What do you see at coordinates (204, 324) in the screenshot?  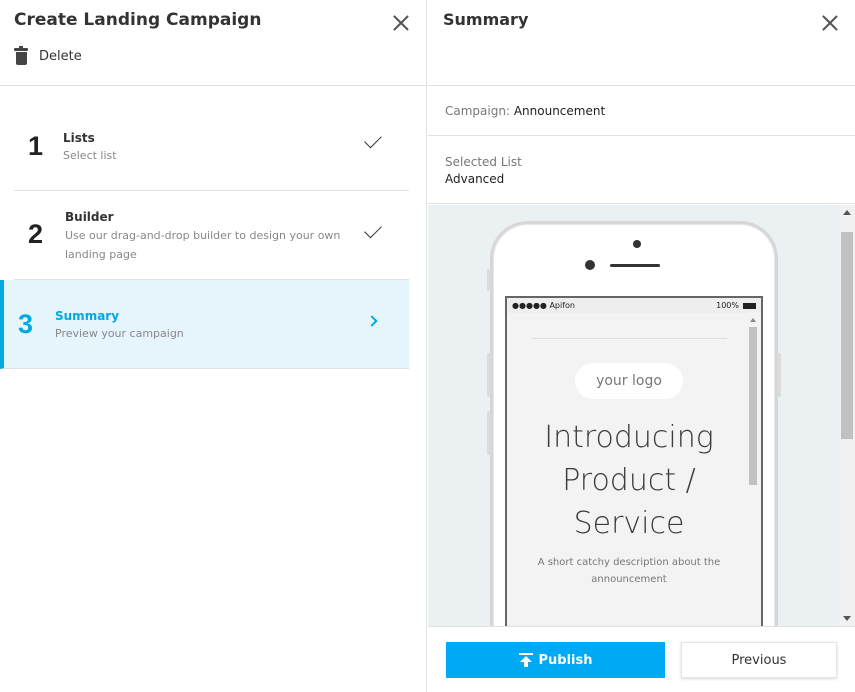 I see `step-summary: 3 Summary Preview your campaign` at bounding box center [204, 324].